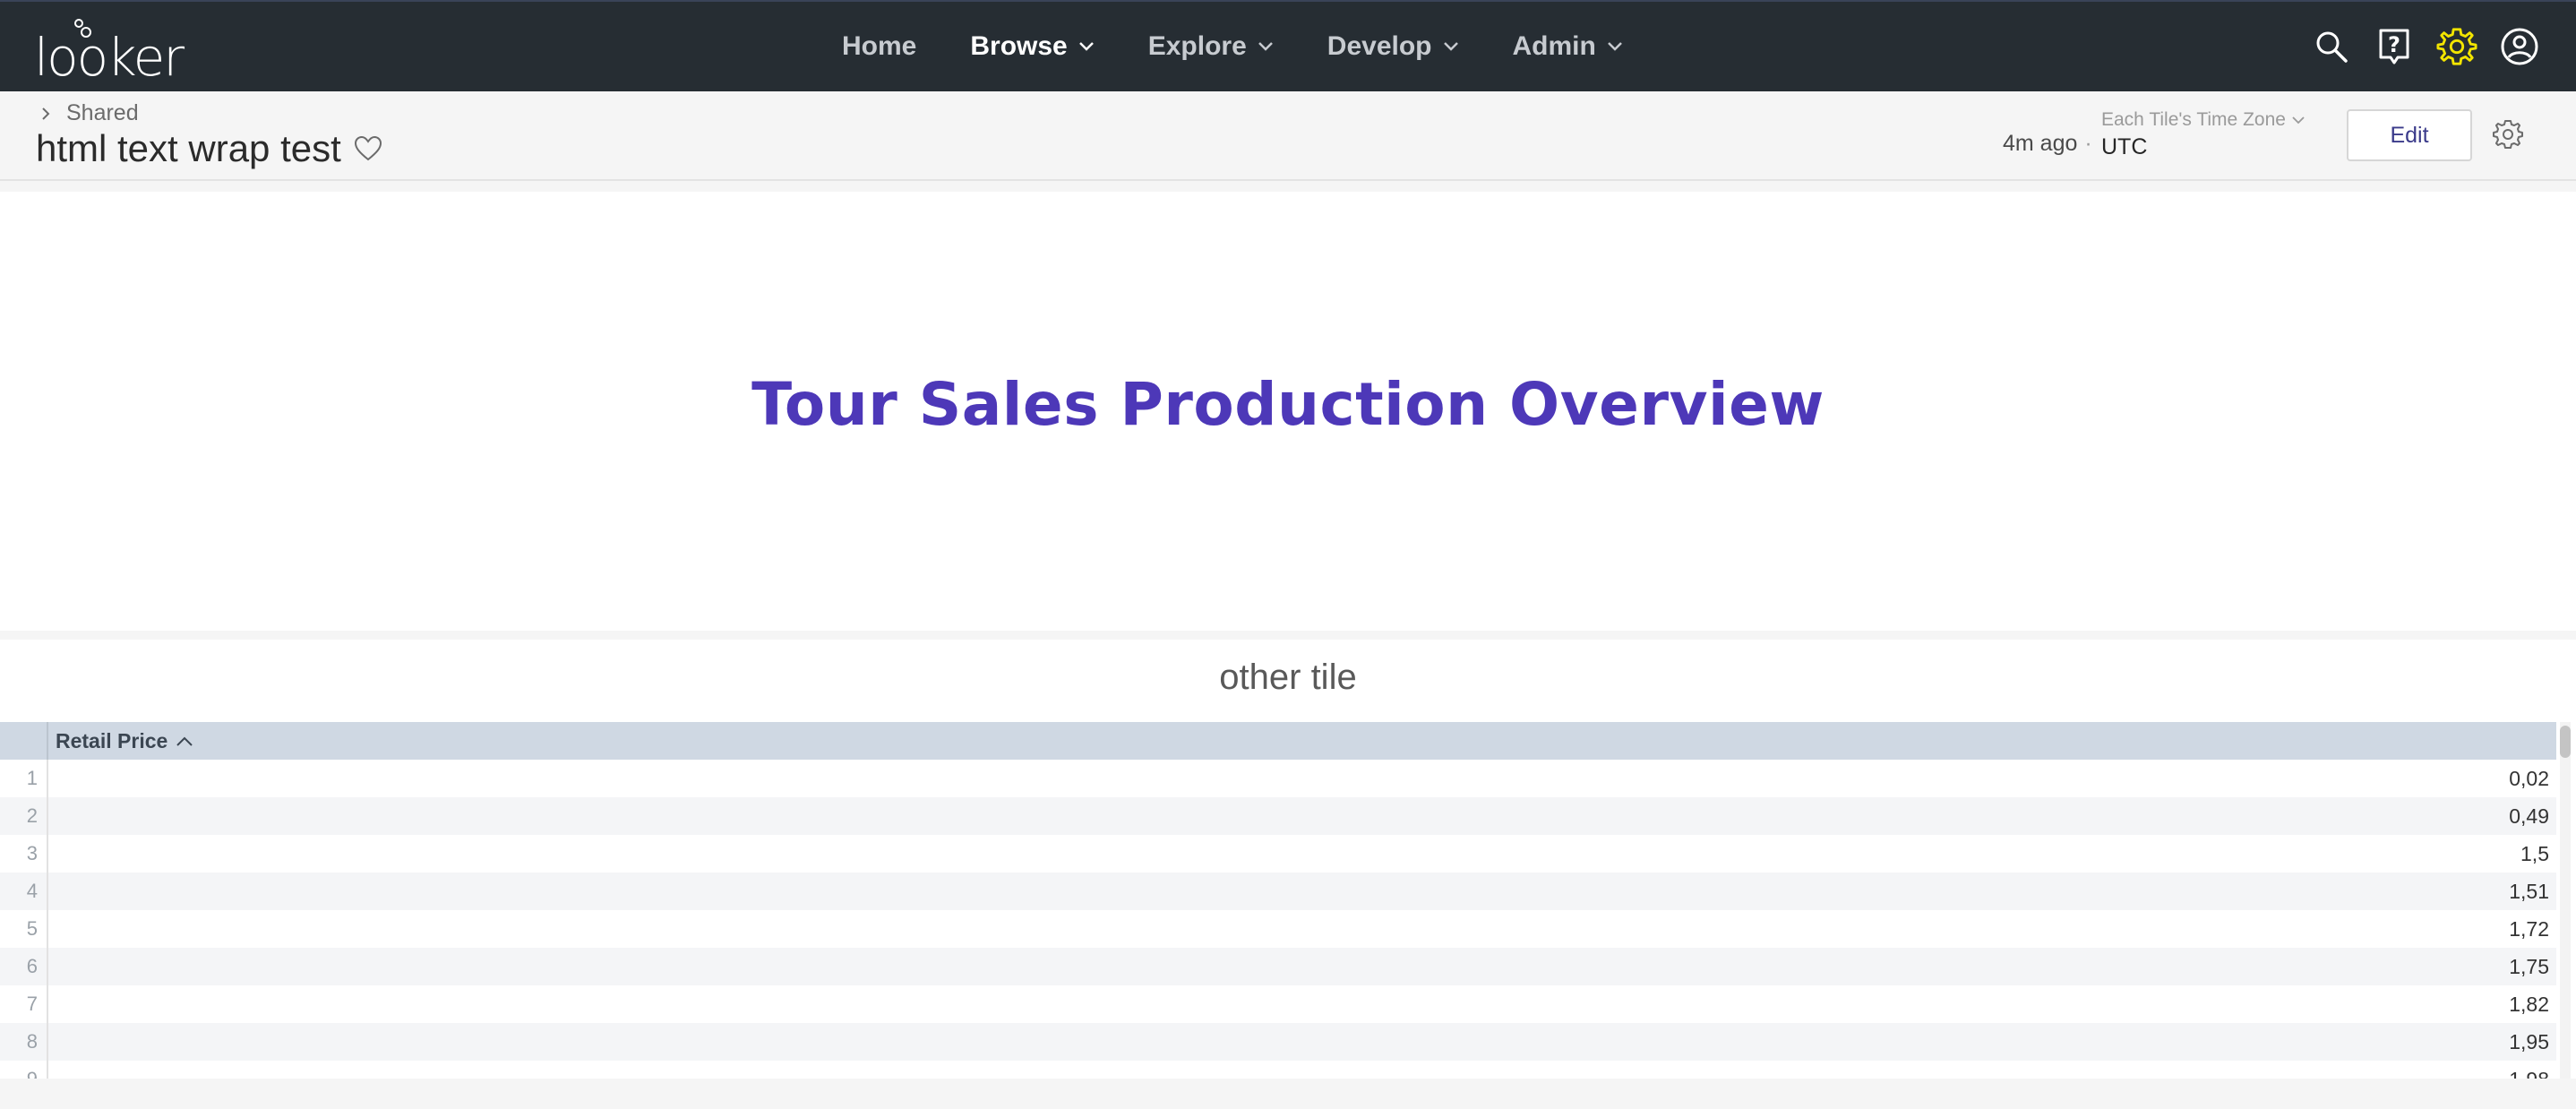 Image resolution: width=2576 pixels, height=1109 pixels. I want to click on nav-develop-label: Develop, so click(1379, 46).